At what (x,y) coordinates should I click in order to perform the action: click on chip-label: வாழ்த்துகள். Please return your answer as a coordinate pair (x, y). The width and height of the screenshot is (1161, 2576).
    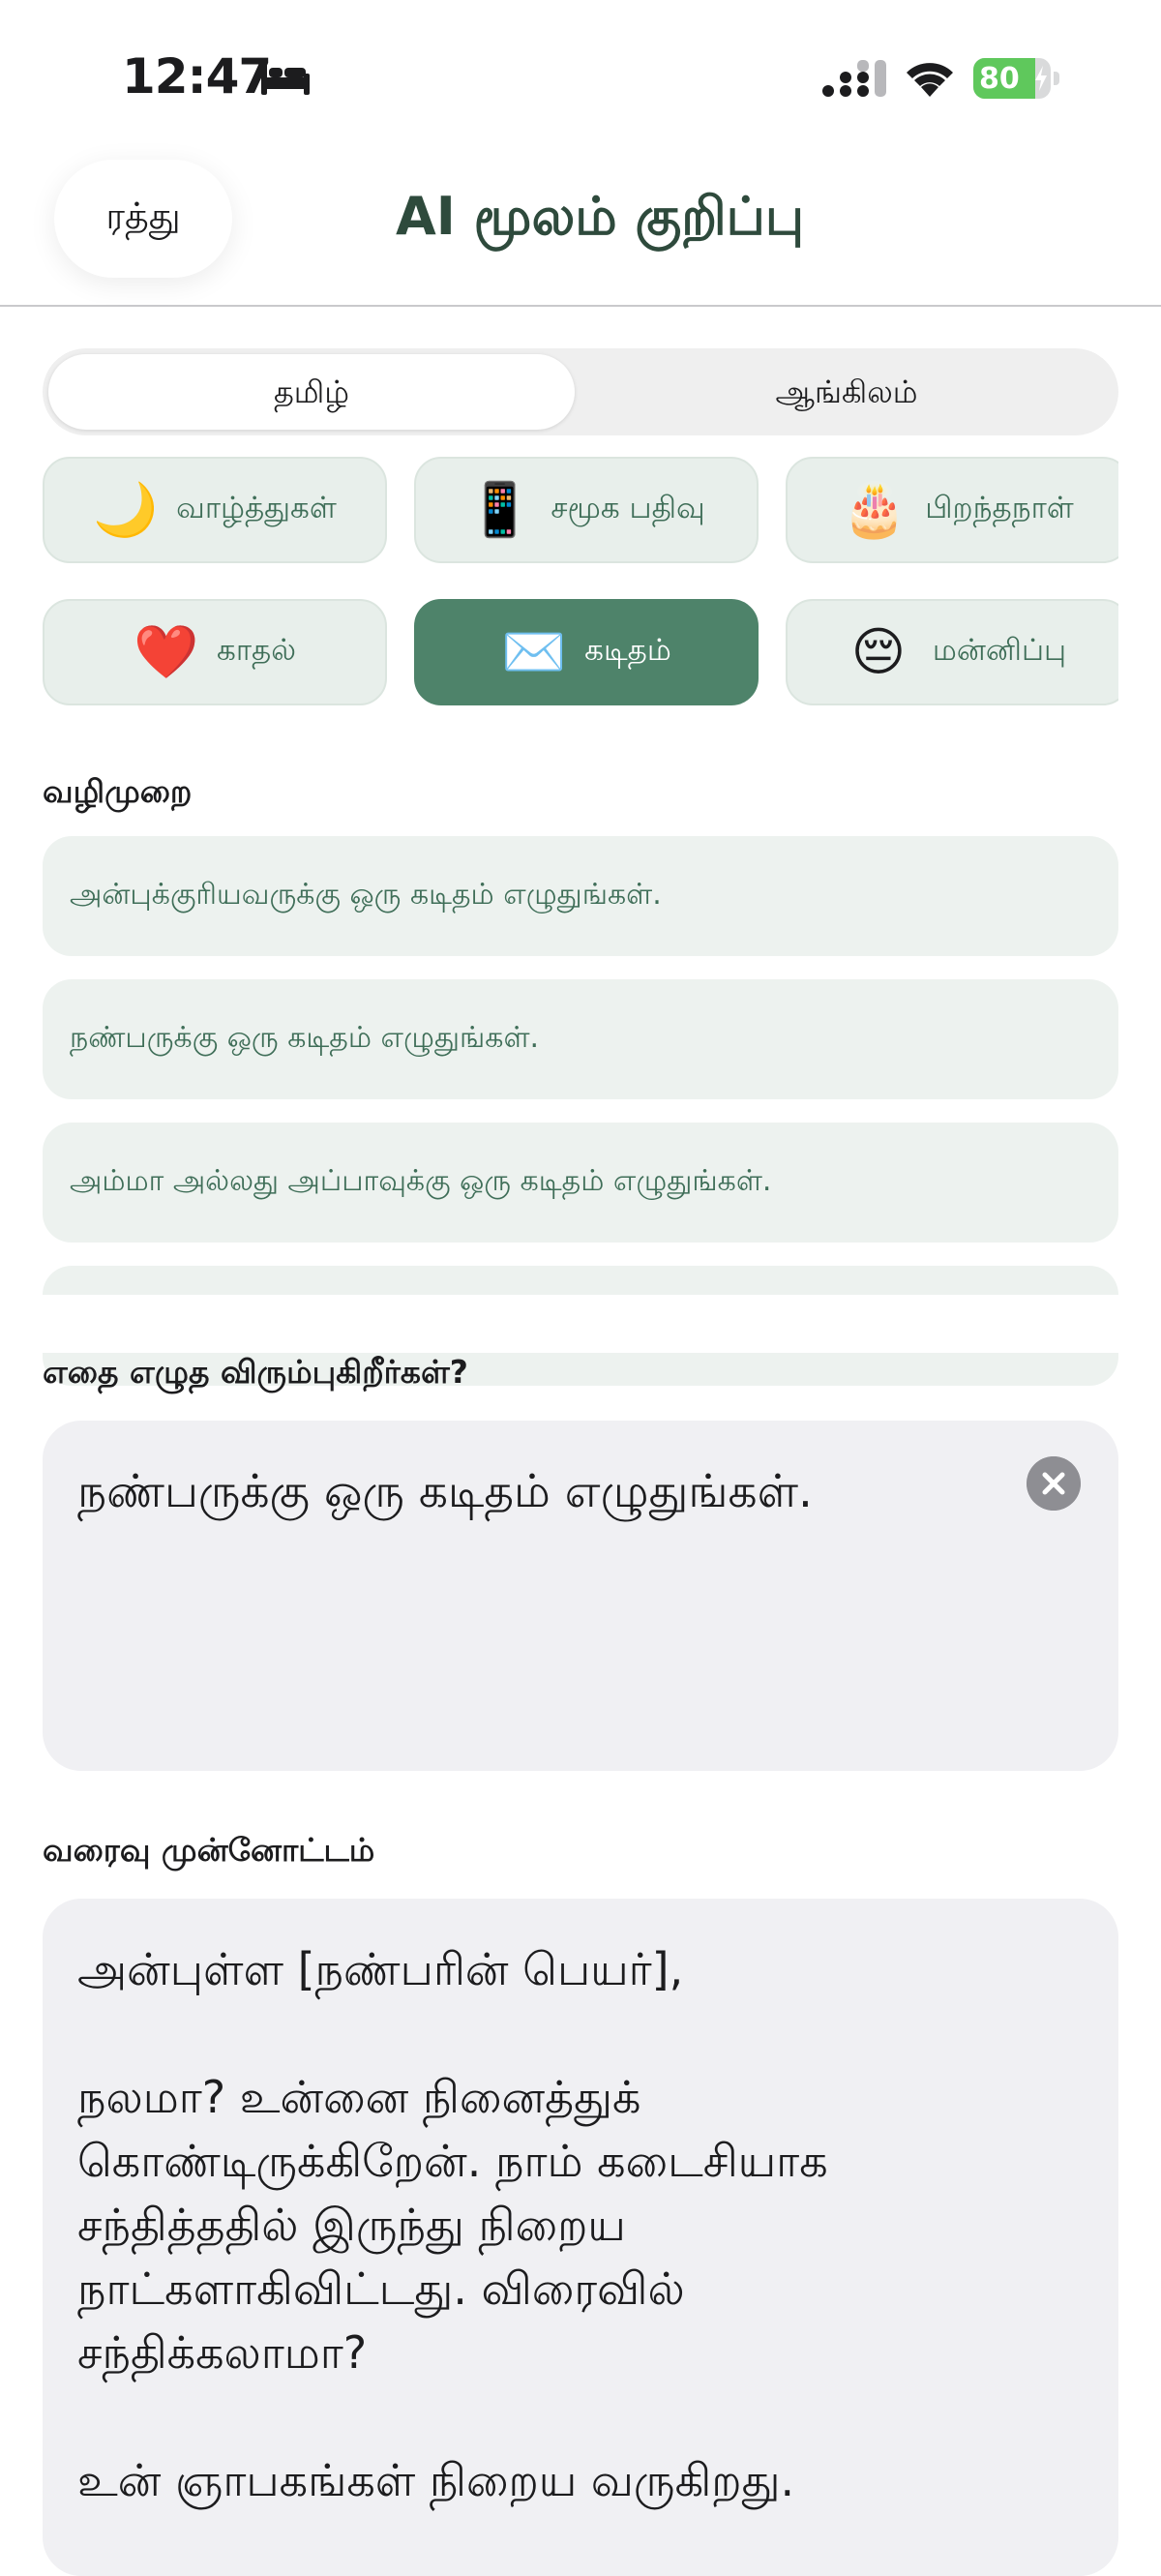
    Looking at the image, I should click on (256, 508).